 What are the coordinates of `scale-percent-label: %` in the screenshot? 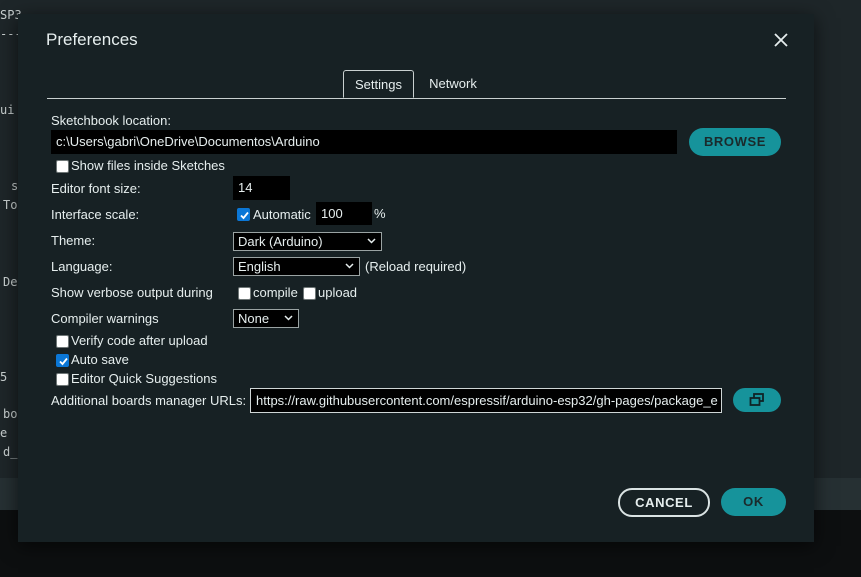 It's located at (380, 213).